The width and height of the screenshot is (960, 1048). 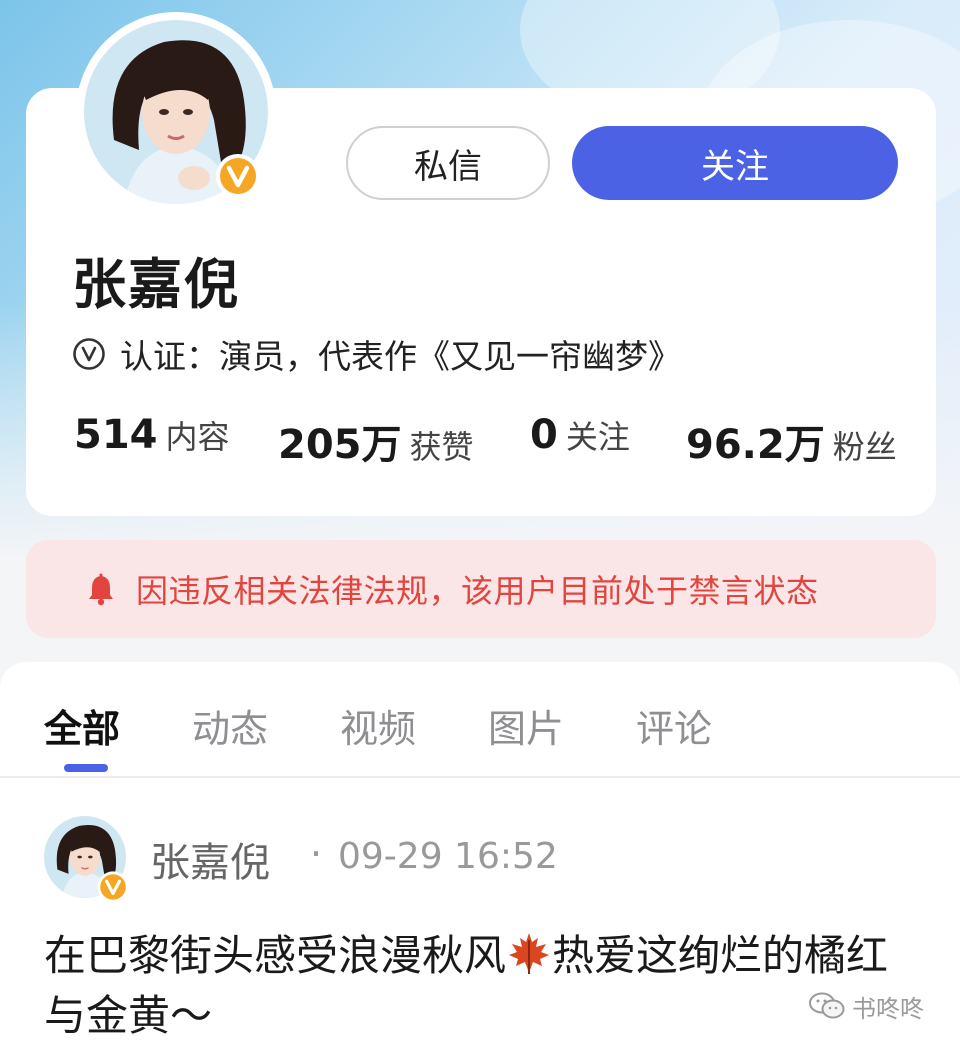 What do you see at coordinates (275, 955) in the screenshot?
I see `post-text-part: 在巴黎街头感受浪漫秋风` at bounding box center [275, 955].